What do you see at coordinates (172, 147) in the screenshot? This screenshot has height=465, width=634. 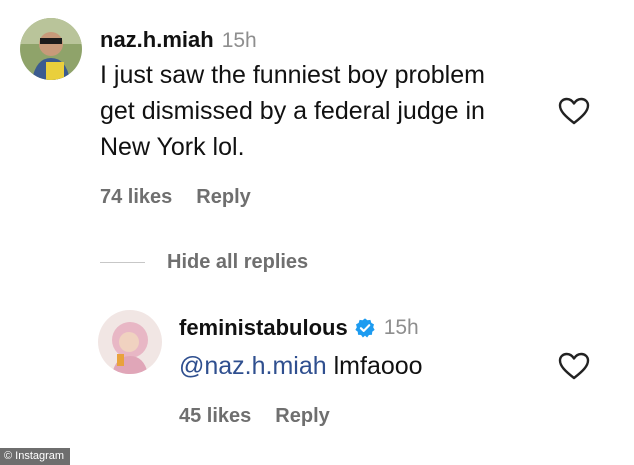 I see `comment-line: New York lol.` at bounding box center [172, 147].